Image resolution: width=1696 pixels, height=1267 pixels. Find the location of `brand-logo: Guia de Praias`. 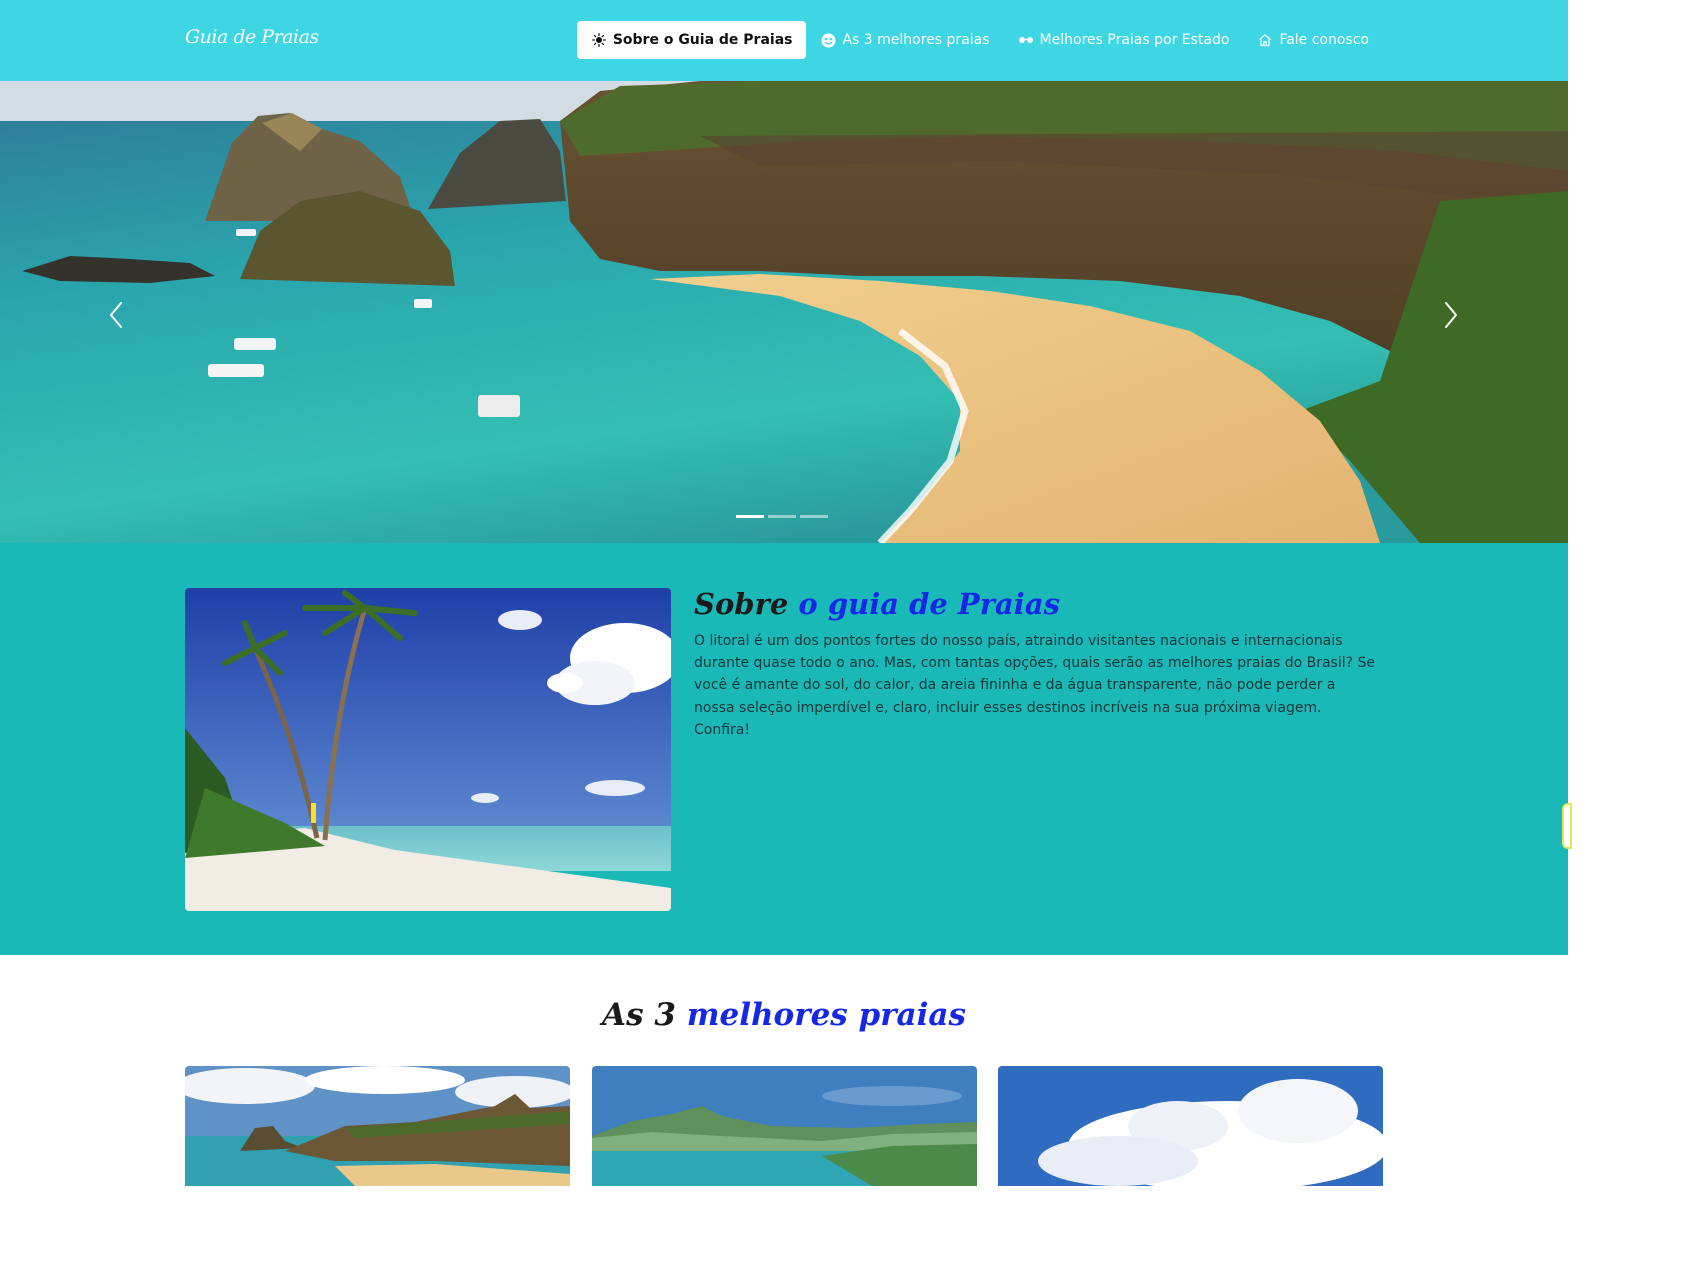

brand-logo: Guia de Praias is located at coordinates (252, 37).